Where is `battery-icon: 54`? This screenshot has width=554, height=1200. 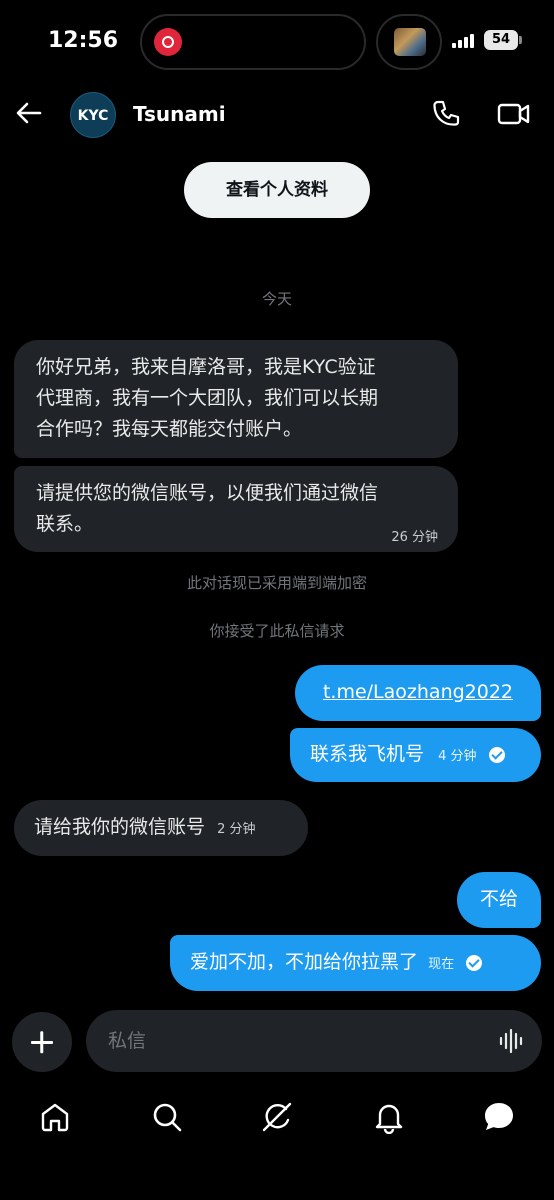 battery-icon: 54 is located at coordinates (503, 40).